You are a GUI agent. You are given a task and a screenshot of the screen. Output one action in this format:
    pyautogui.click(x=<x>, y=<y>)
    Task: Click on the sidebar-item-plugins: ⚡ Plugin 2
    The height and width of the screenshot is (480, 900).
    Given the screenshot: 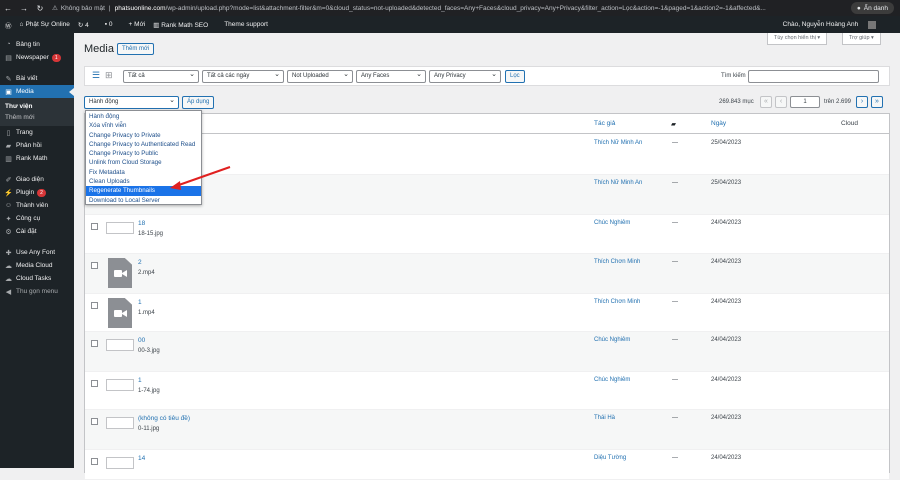 What is the action you would take?
    pyautogui.click(x=37, y=192)
    